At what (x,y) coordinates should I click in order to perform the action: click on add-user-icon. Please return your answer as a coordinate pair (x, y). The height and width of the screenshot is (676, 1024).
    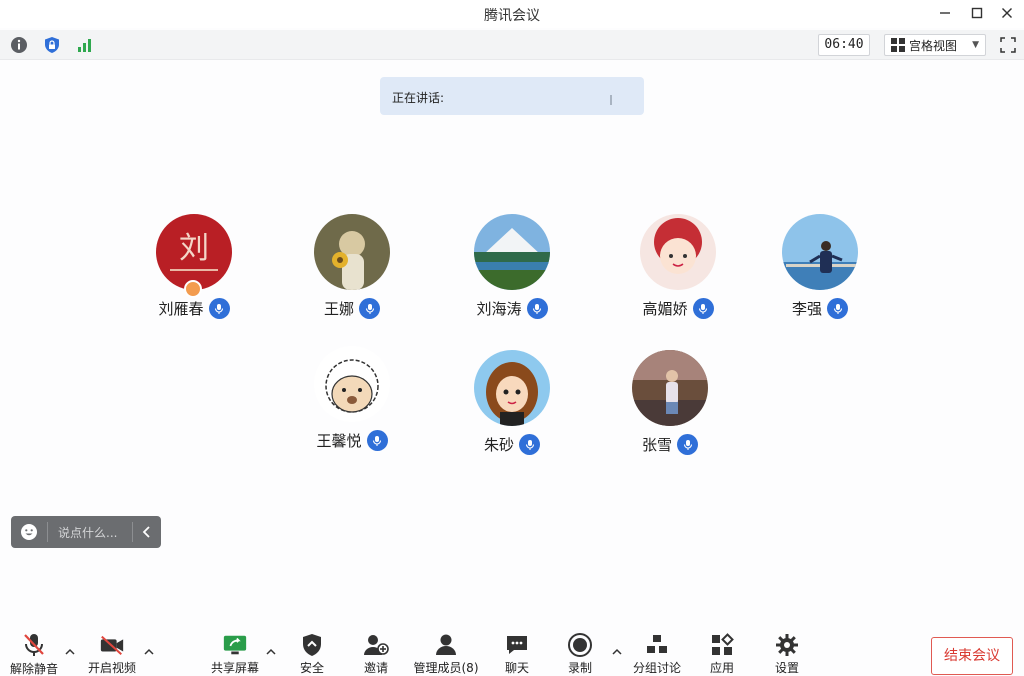
    Looking at the image, I should click on (376, 644).